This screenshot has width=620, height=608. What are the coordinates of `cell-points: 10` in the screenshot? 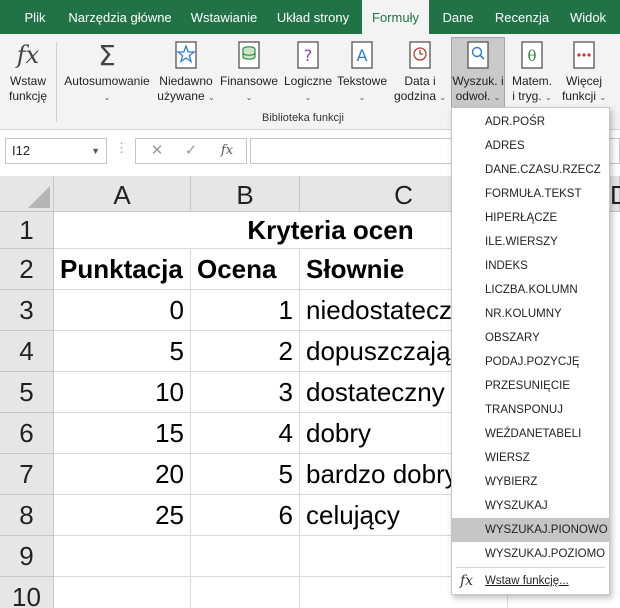 It's located at (122, 392).